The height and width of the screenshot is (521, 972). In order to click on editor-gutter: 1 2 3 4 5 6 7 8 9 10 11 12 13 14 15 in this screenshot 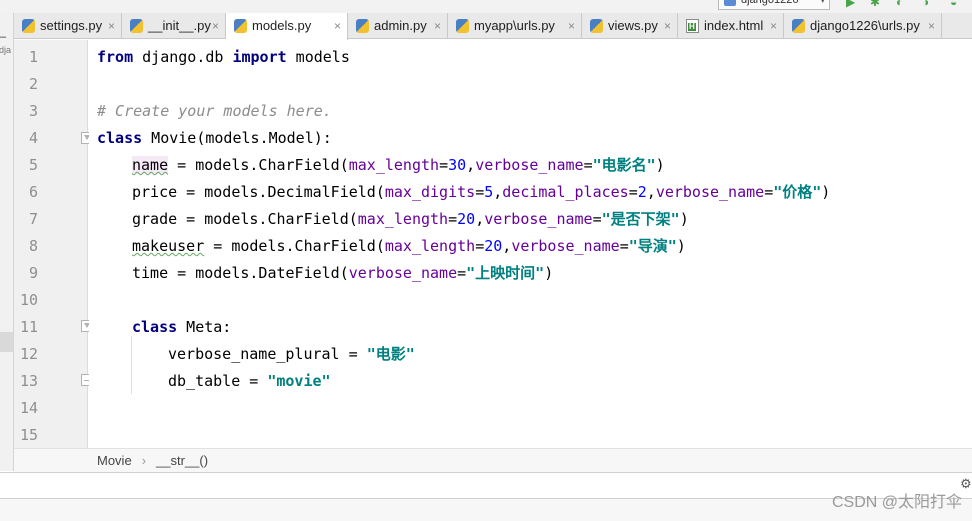, I will do `click(51, 244)`.